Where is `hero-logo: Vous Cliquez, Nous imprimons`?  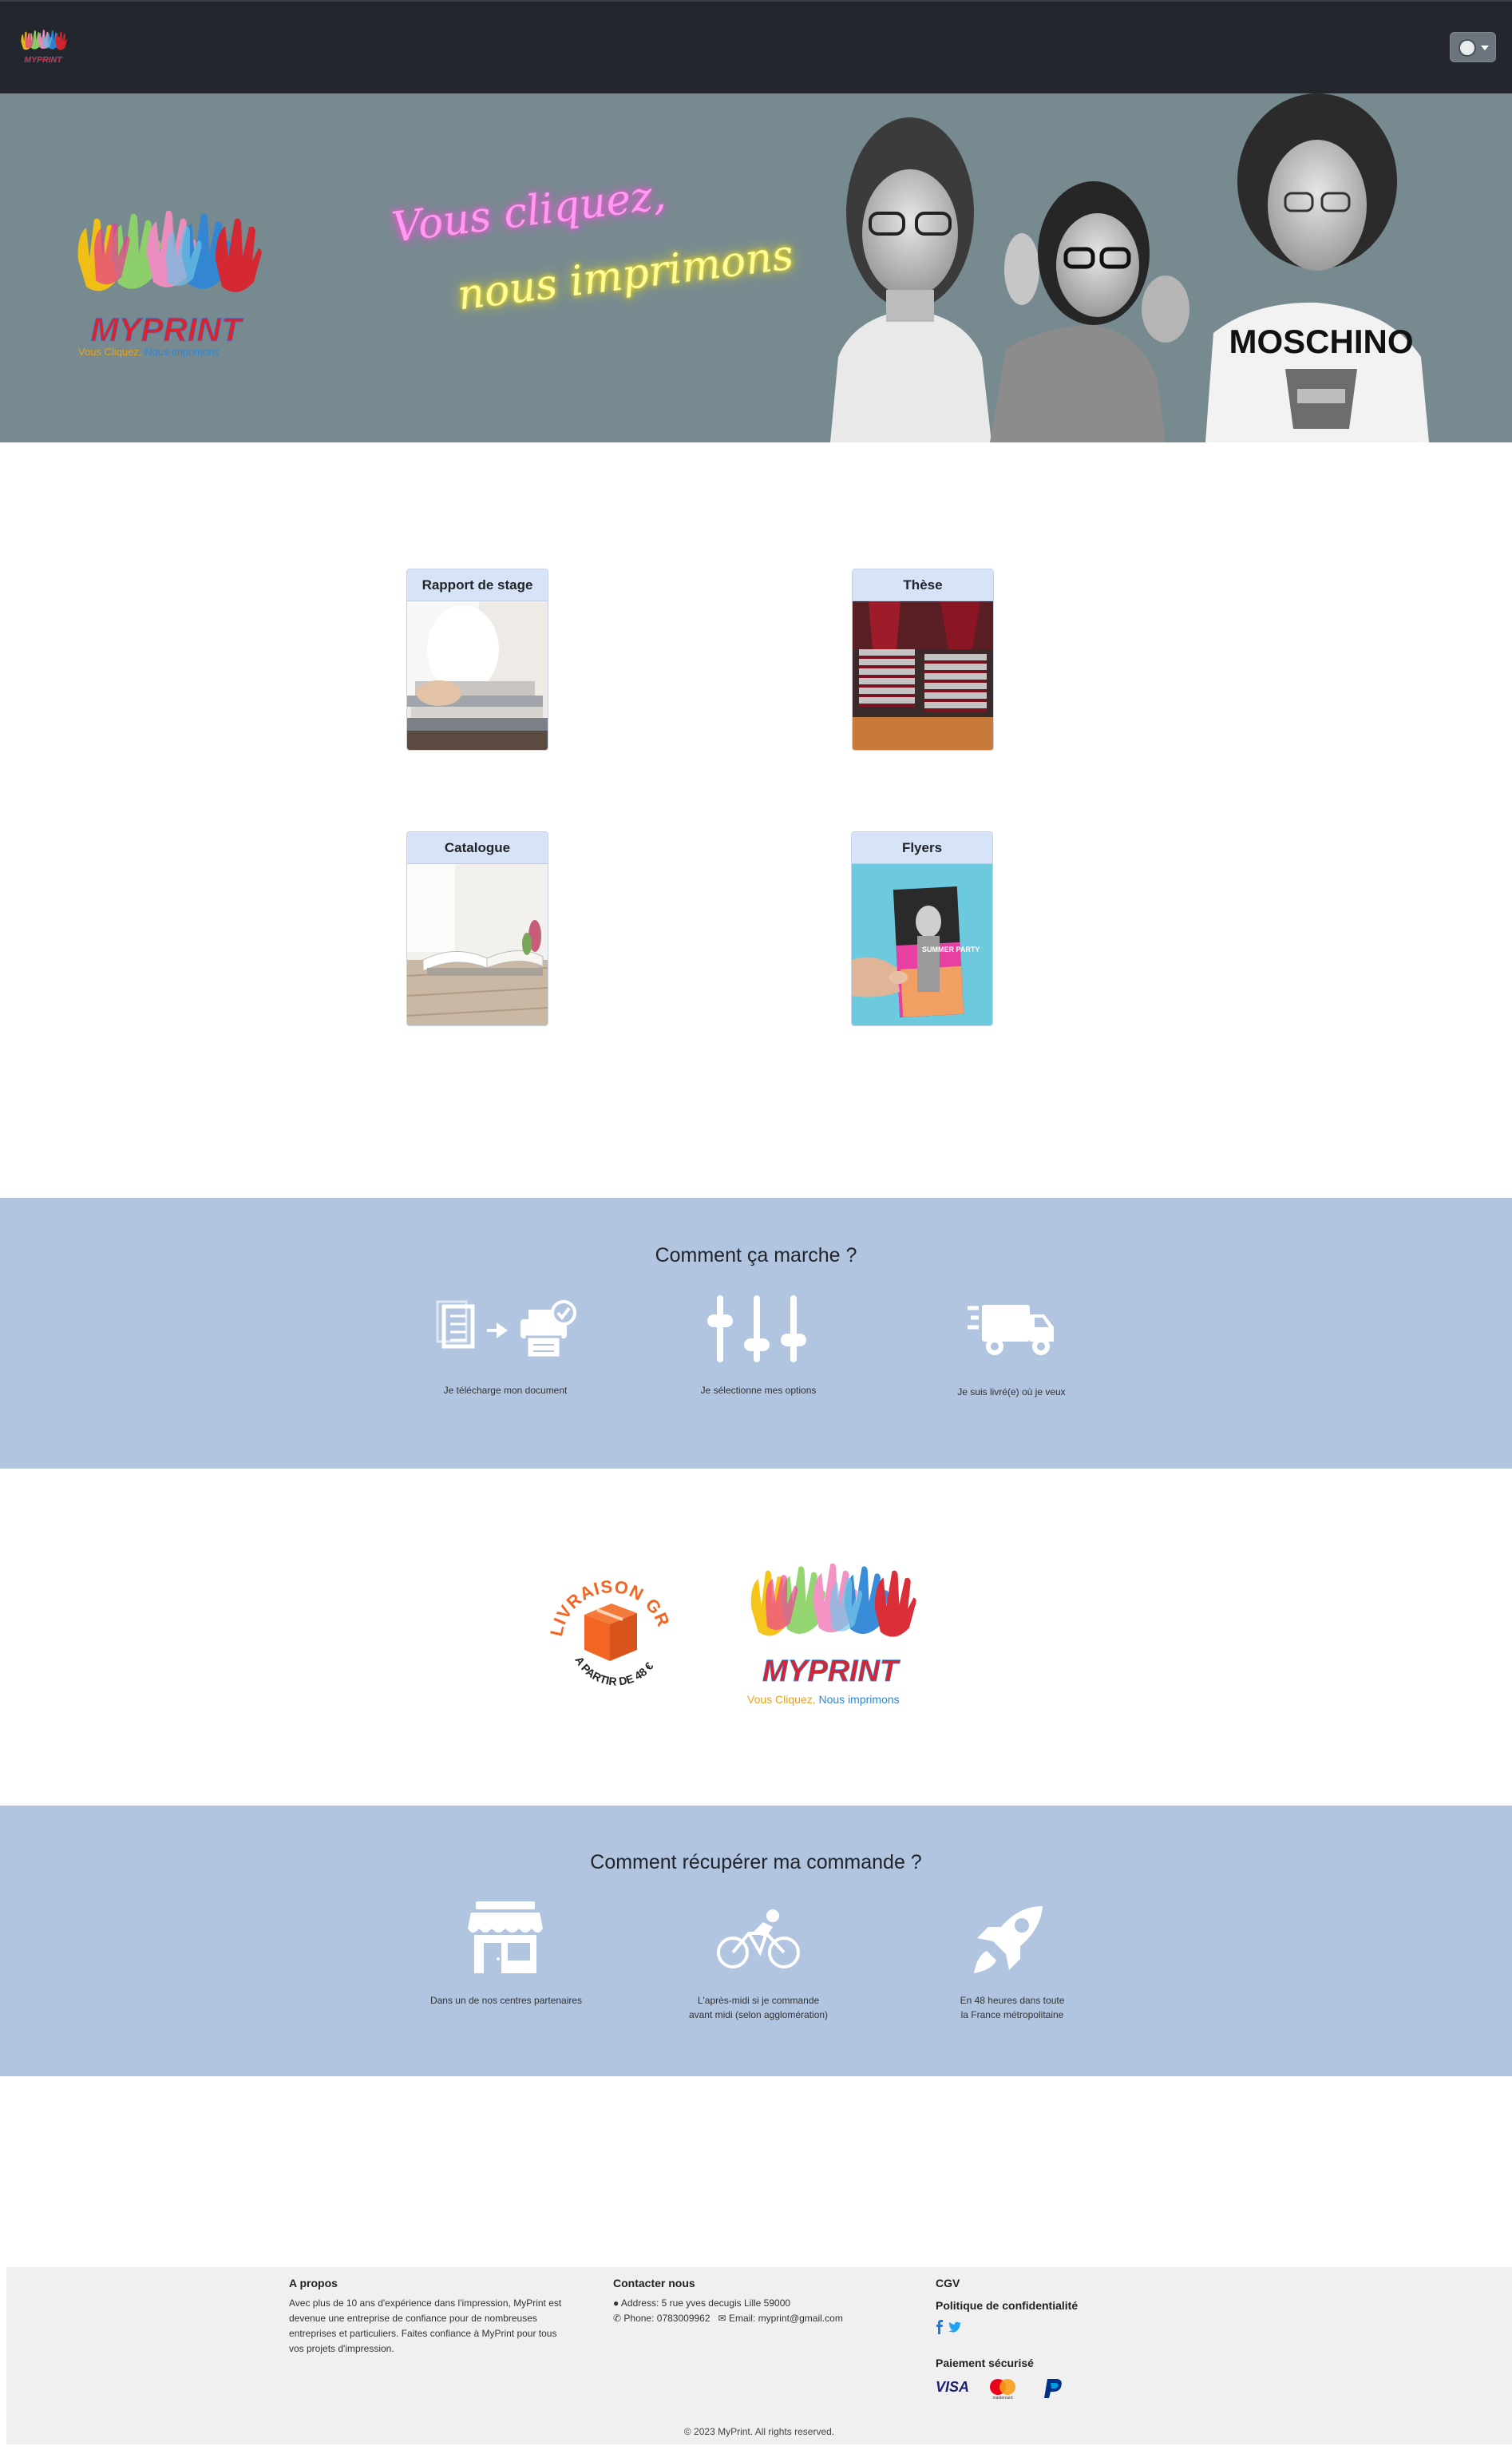
hero-logo: Vous Cliquez, Nous imprimons is located at coordinates (166, 283).